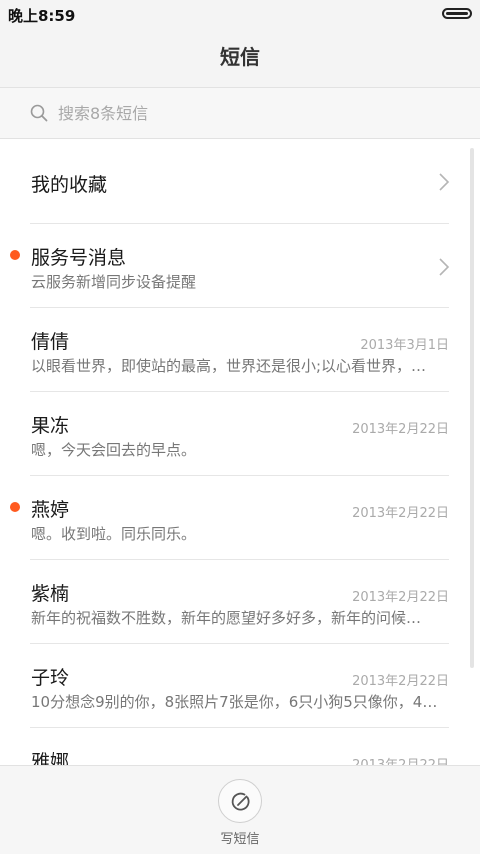 The height and width of the screenshot is (854, 480). I want to click on favorites-label: 我的收藏, so click(69, 185).